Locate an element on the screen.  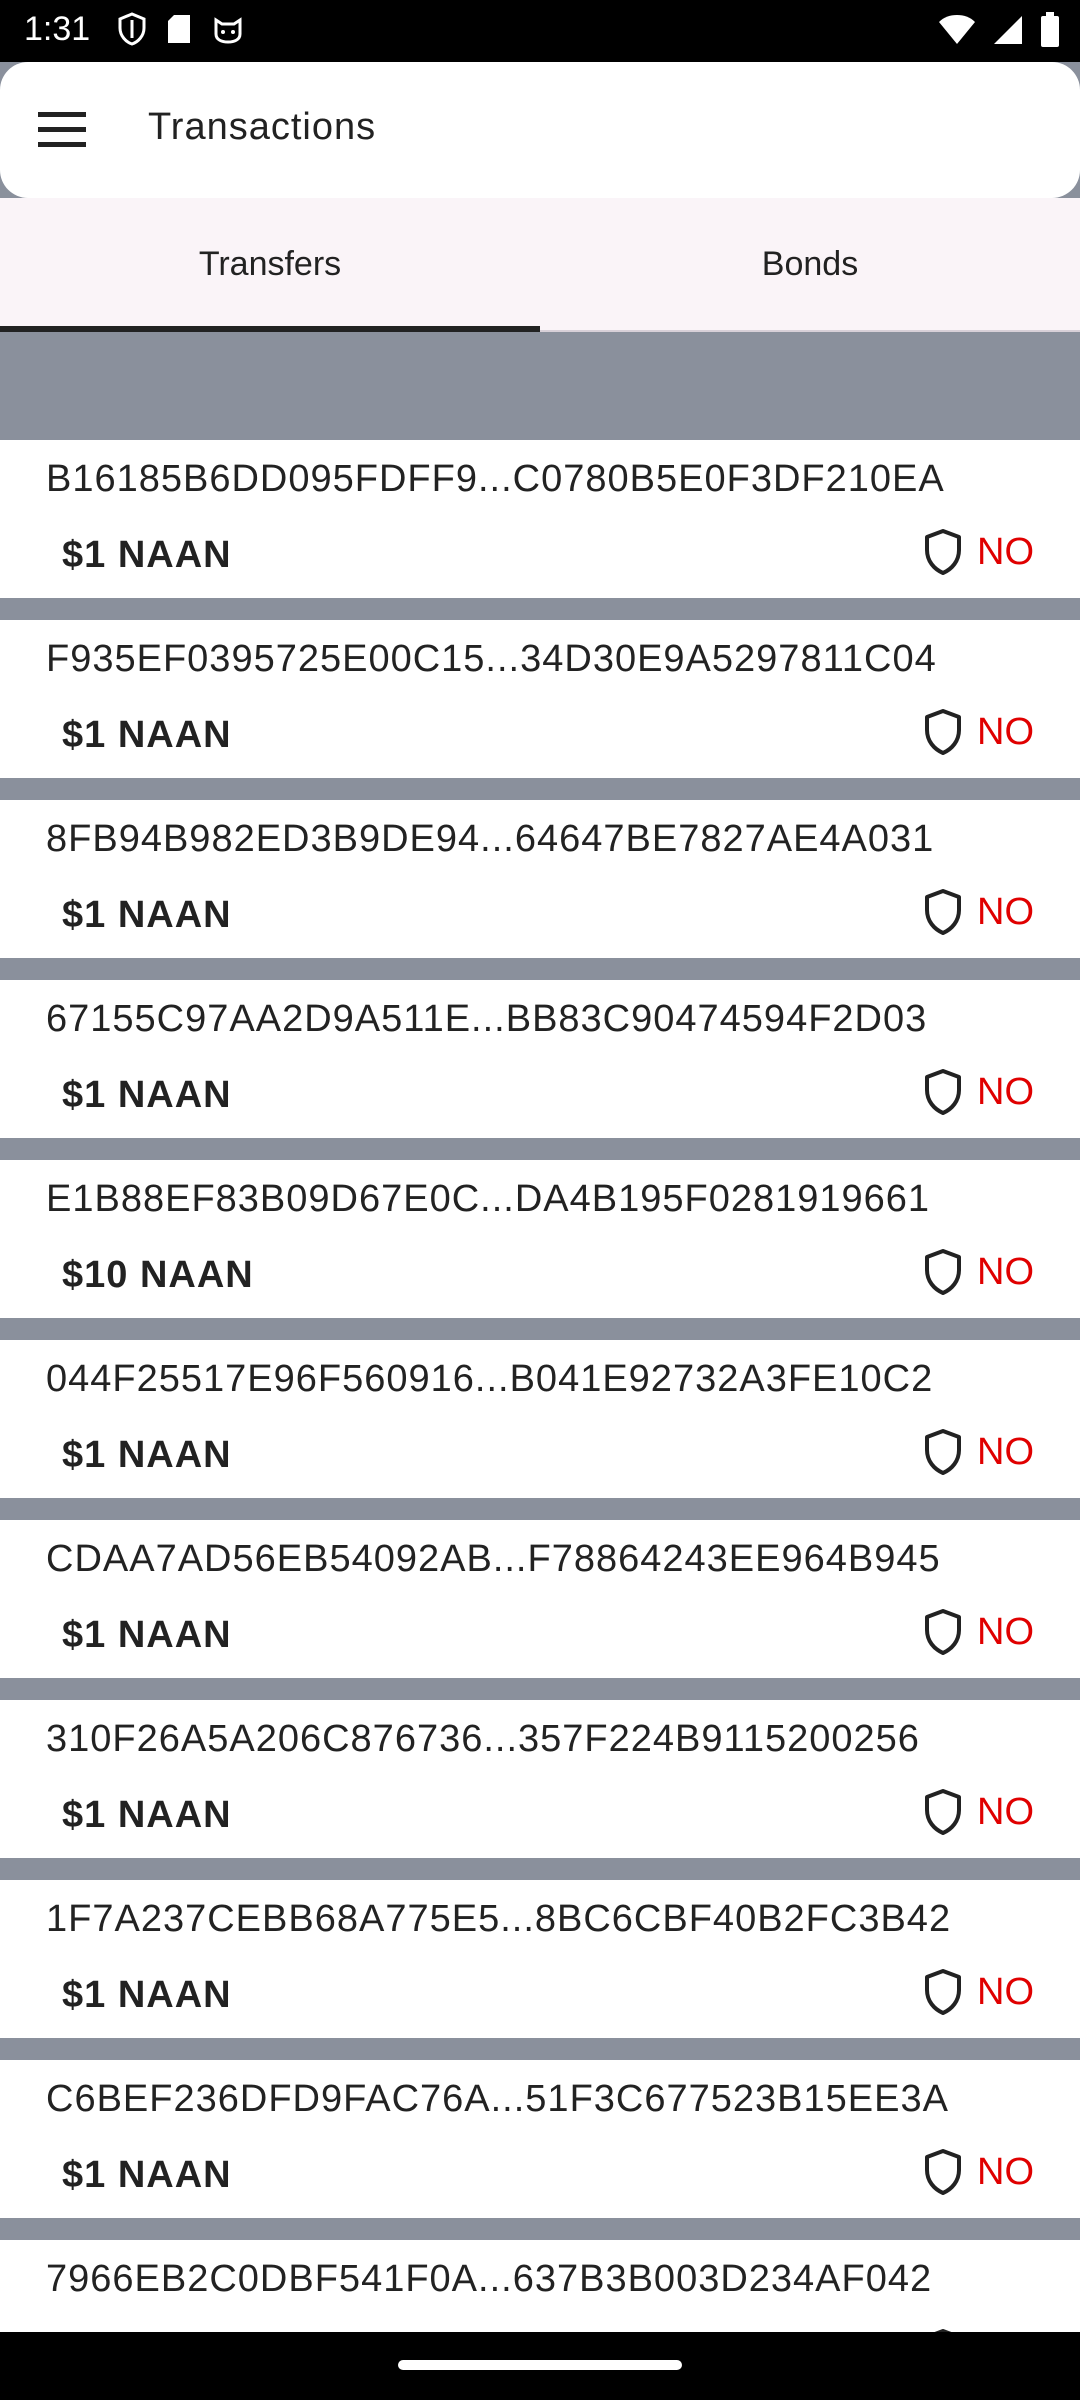
transaction-hash: F935EF0395725E00C15...34D30E9A5297811C04 is located at coordinates (491, 659).